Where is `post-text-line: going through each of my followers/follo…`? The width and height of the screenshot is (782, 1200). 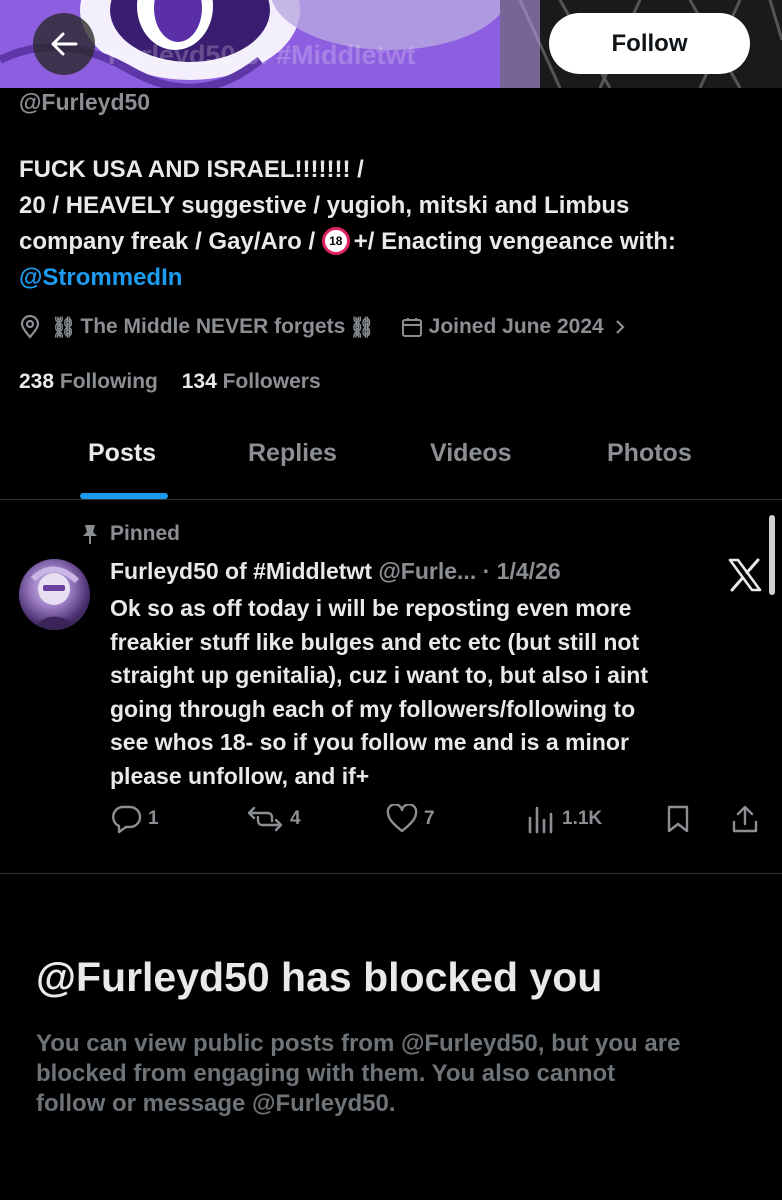 post-text-line: going through each of my followers/follo… is located at coordinates (373, 708).